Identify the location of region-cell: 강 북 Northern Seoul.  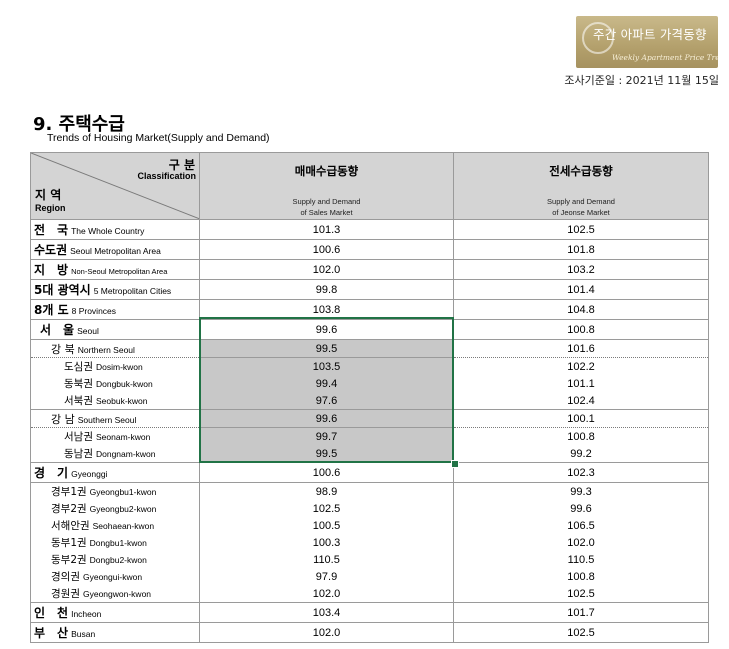
(115, 348).